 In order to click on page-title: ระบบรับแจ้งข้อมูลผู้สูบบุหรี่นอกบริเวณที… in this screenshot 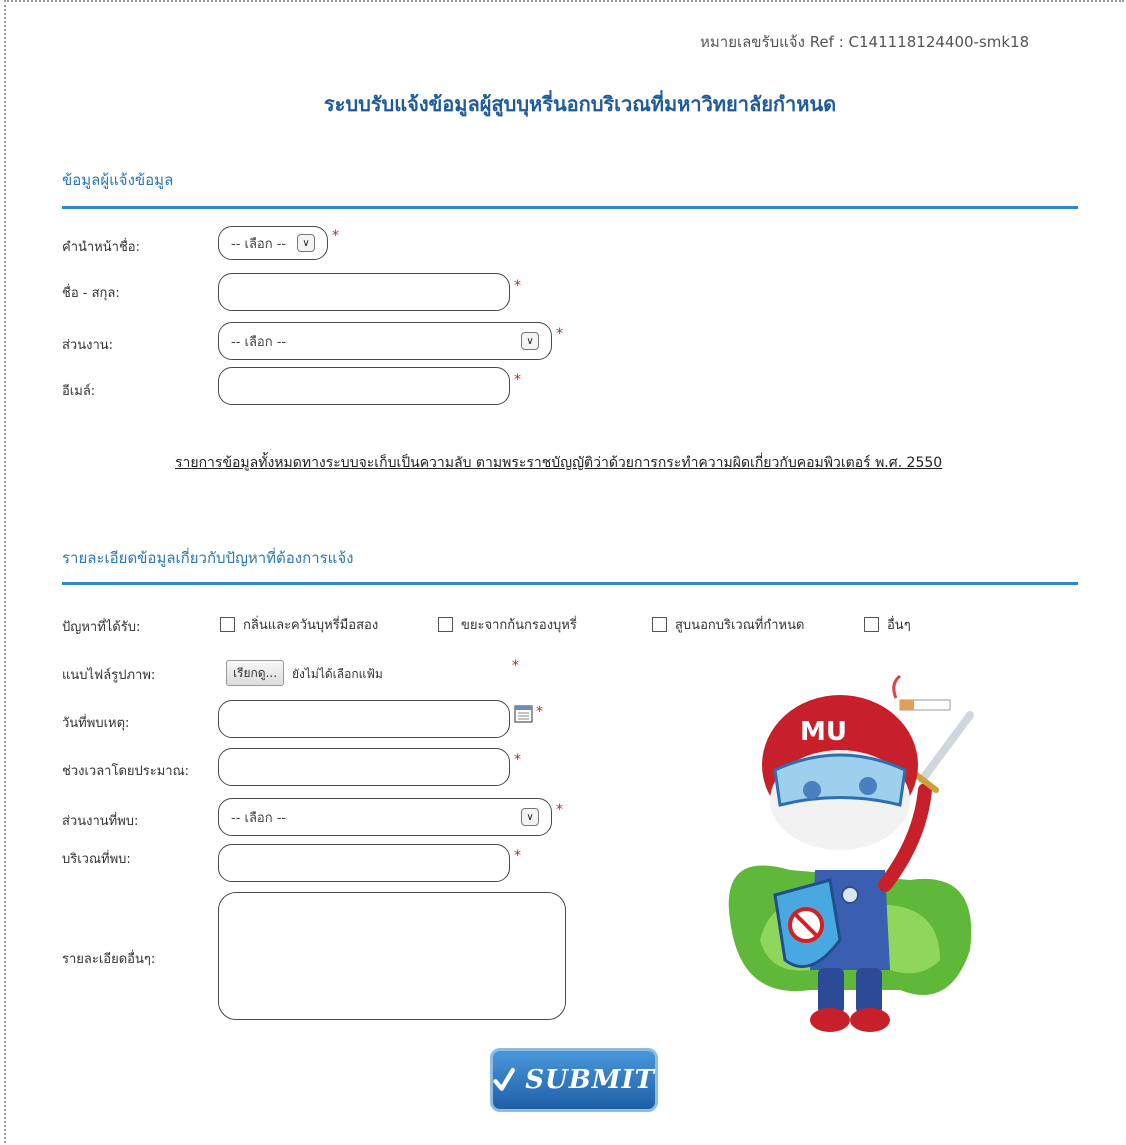, I will do `click(580, 104)`.